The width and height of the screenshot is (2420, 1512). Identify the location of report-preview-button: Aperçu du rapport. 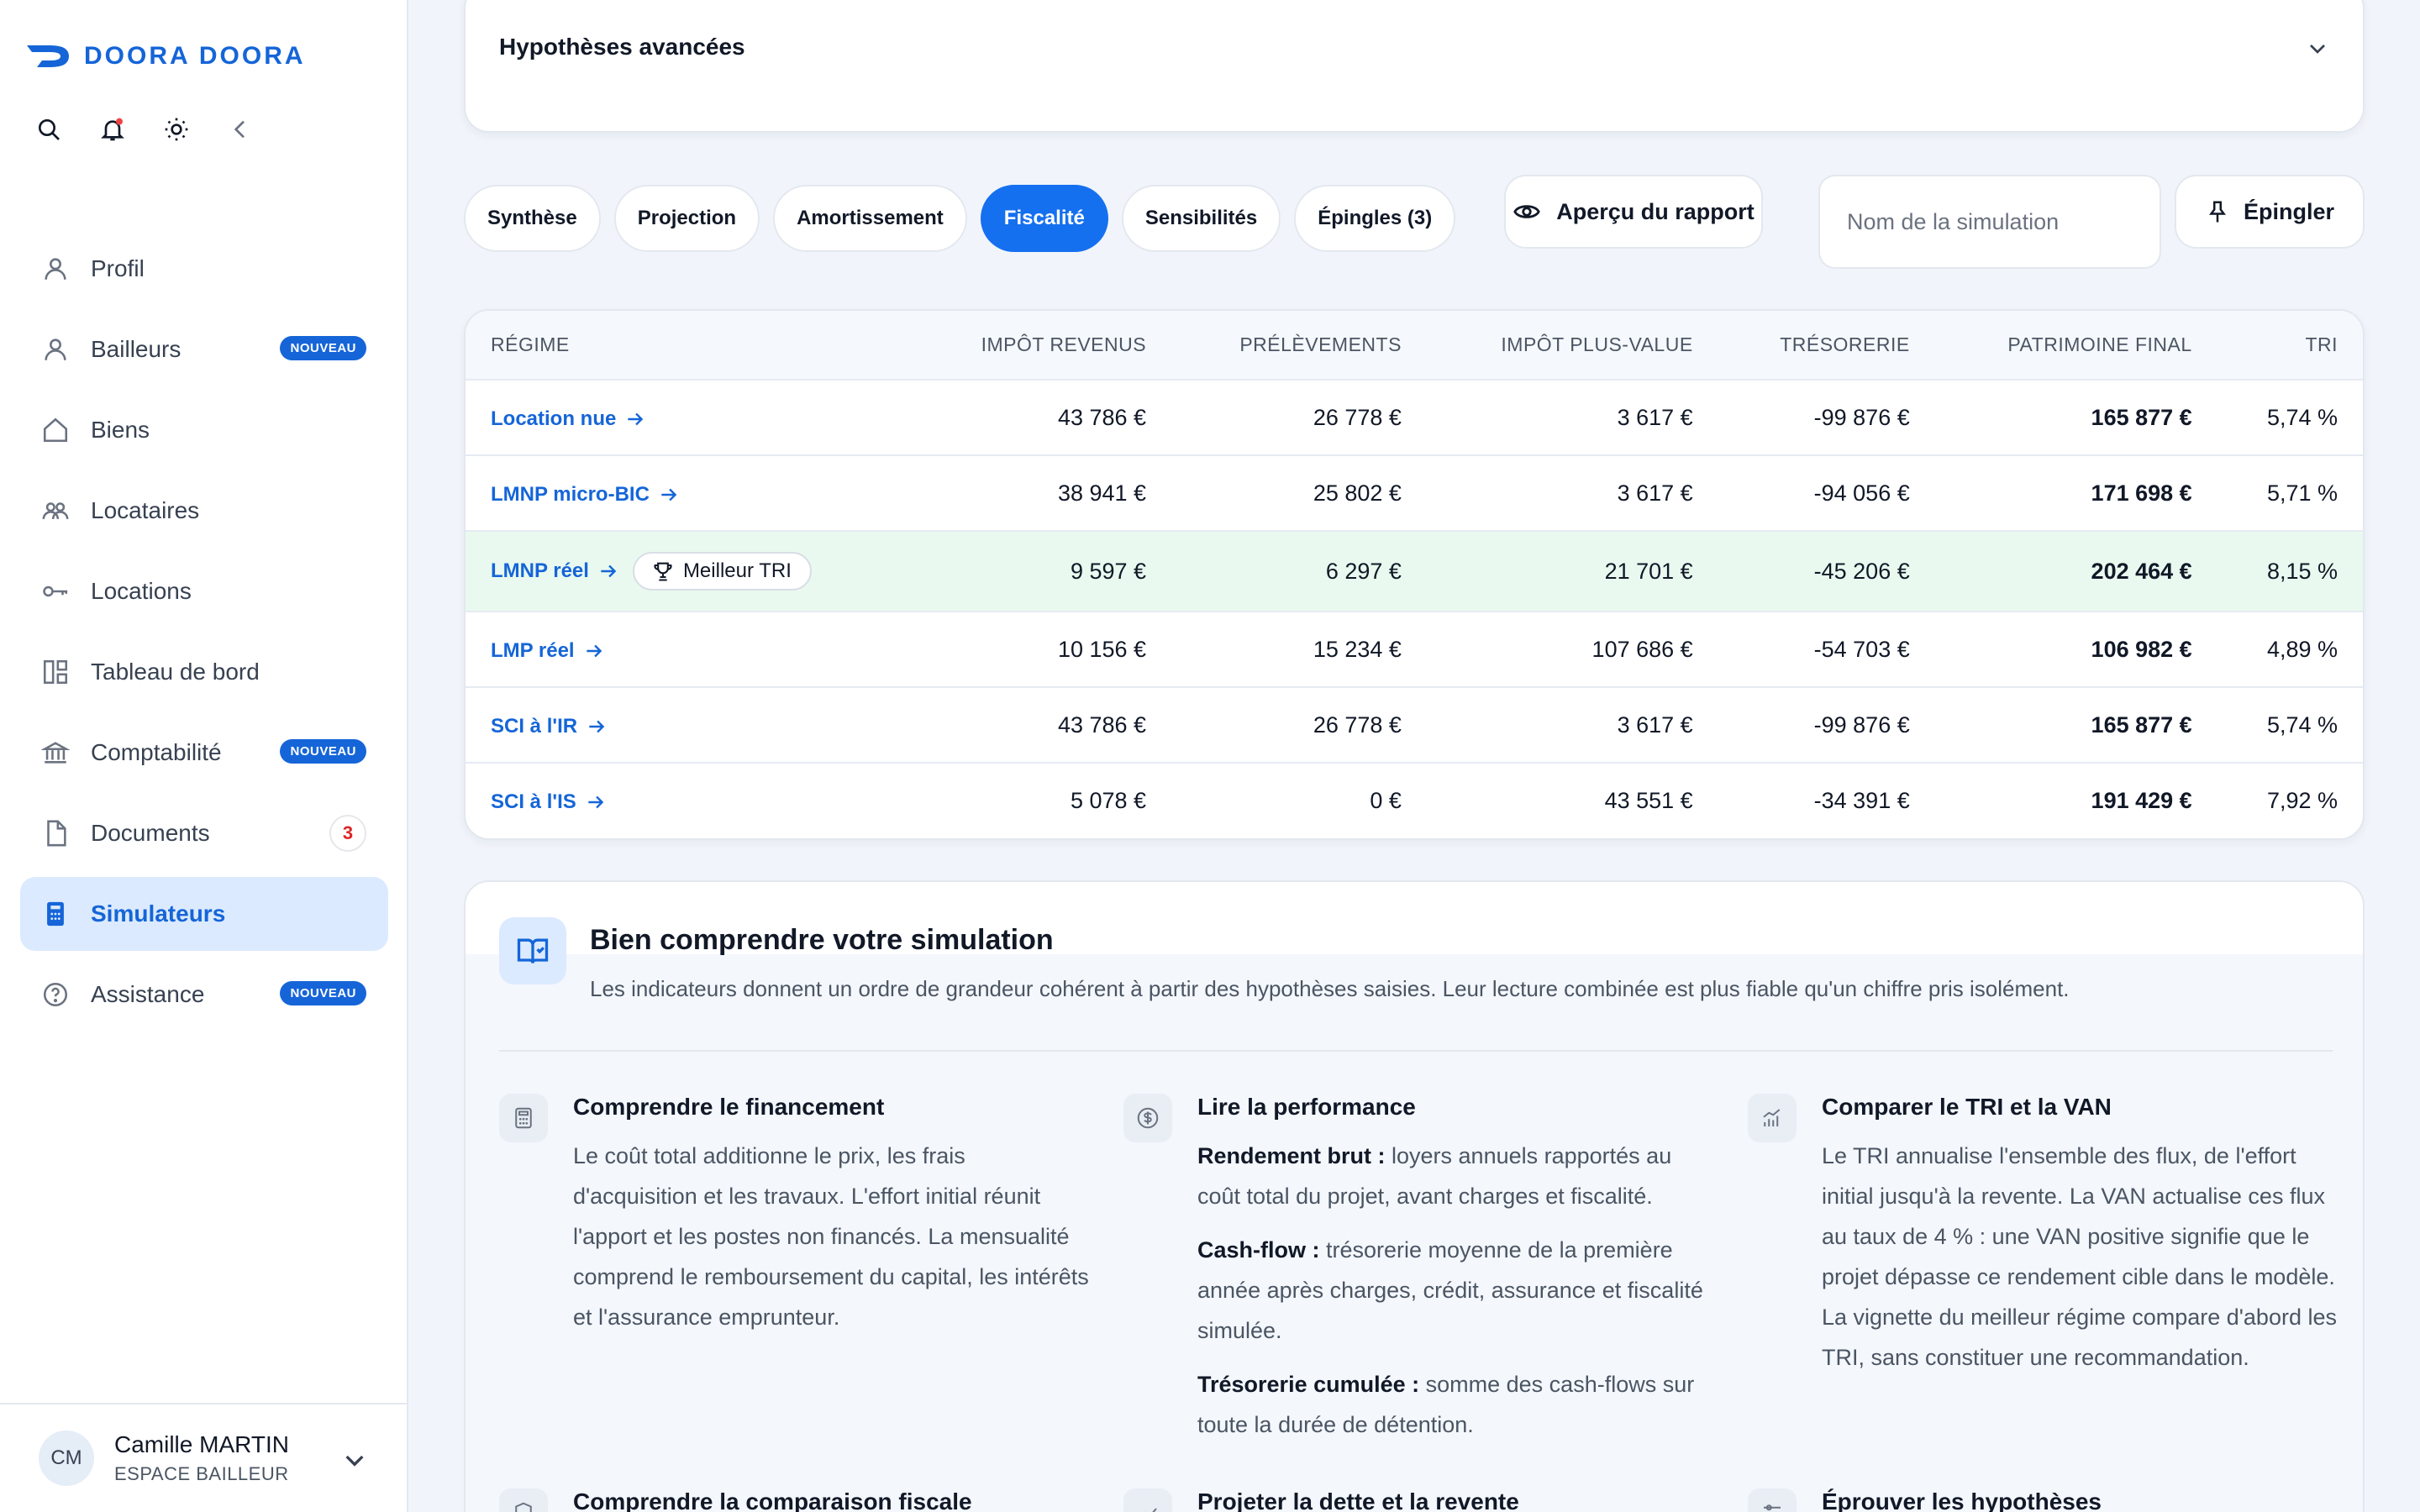
(1633, 212).